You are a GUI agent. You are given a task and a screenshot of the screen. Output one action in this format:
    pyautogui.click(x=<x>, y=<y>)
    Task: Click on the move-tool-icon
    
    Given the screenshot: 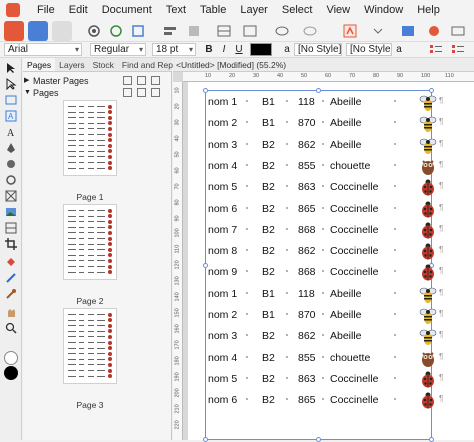 What is the action you would take?
    pyautogui.click(x=11, y=68)
    